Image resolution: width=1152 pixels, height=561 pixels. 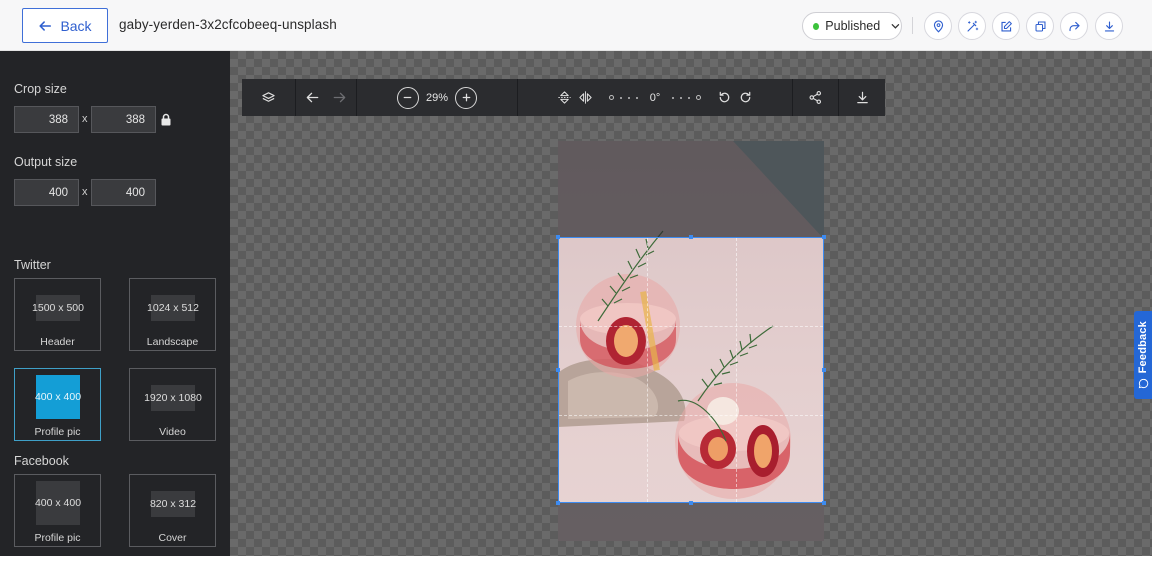 I want to click on share-icon, so click(x=1074, y=26).